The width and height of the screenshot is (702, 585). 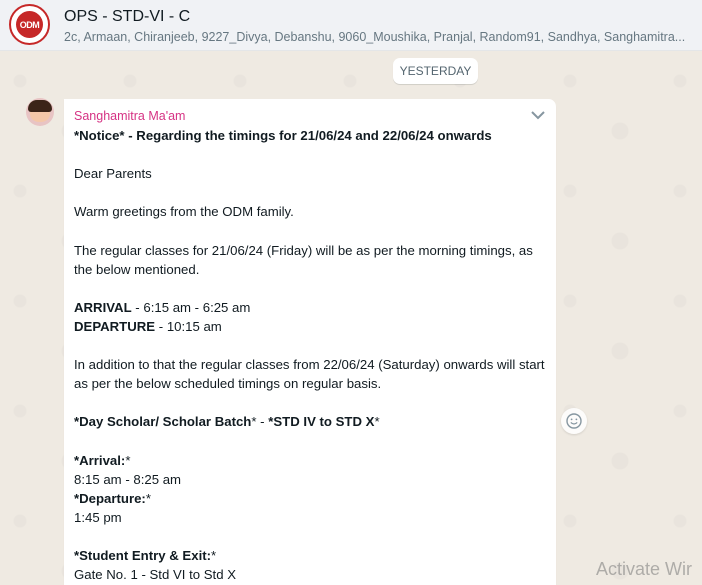 I want to click on departure-heading: *Departure:*, so click(x=112, y=498).